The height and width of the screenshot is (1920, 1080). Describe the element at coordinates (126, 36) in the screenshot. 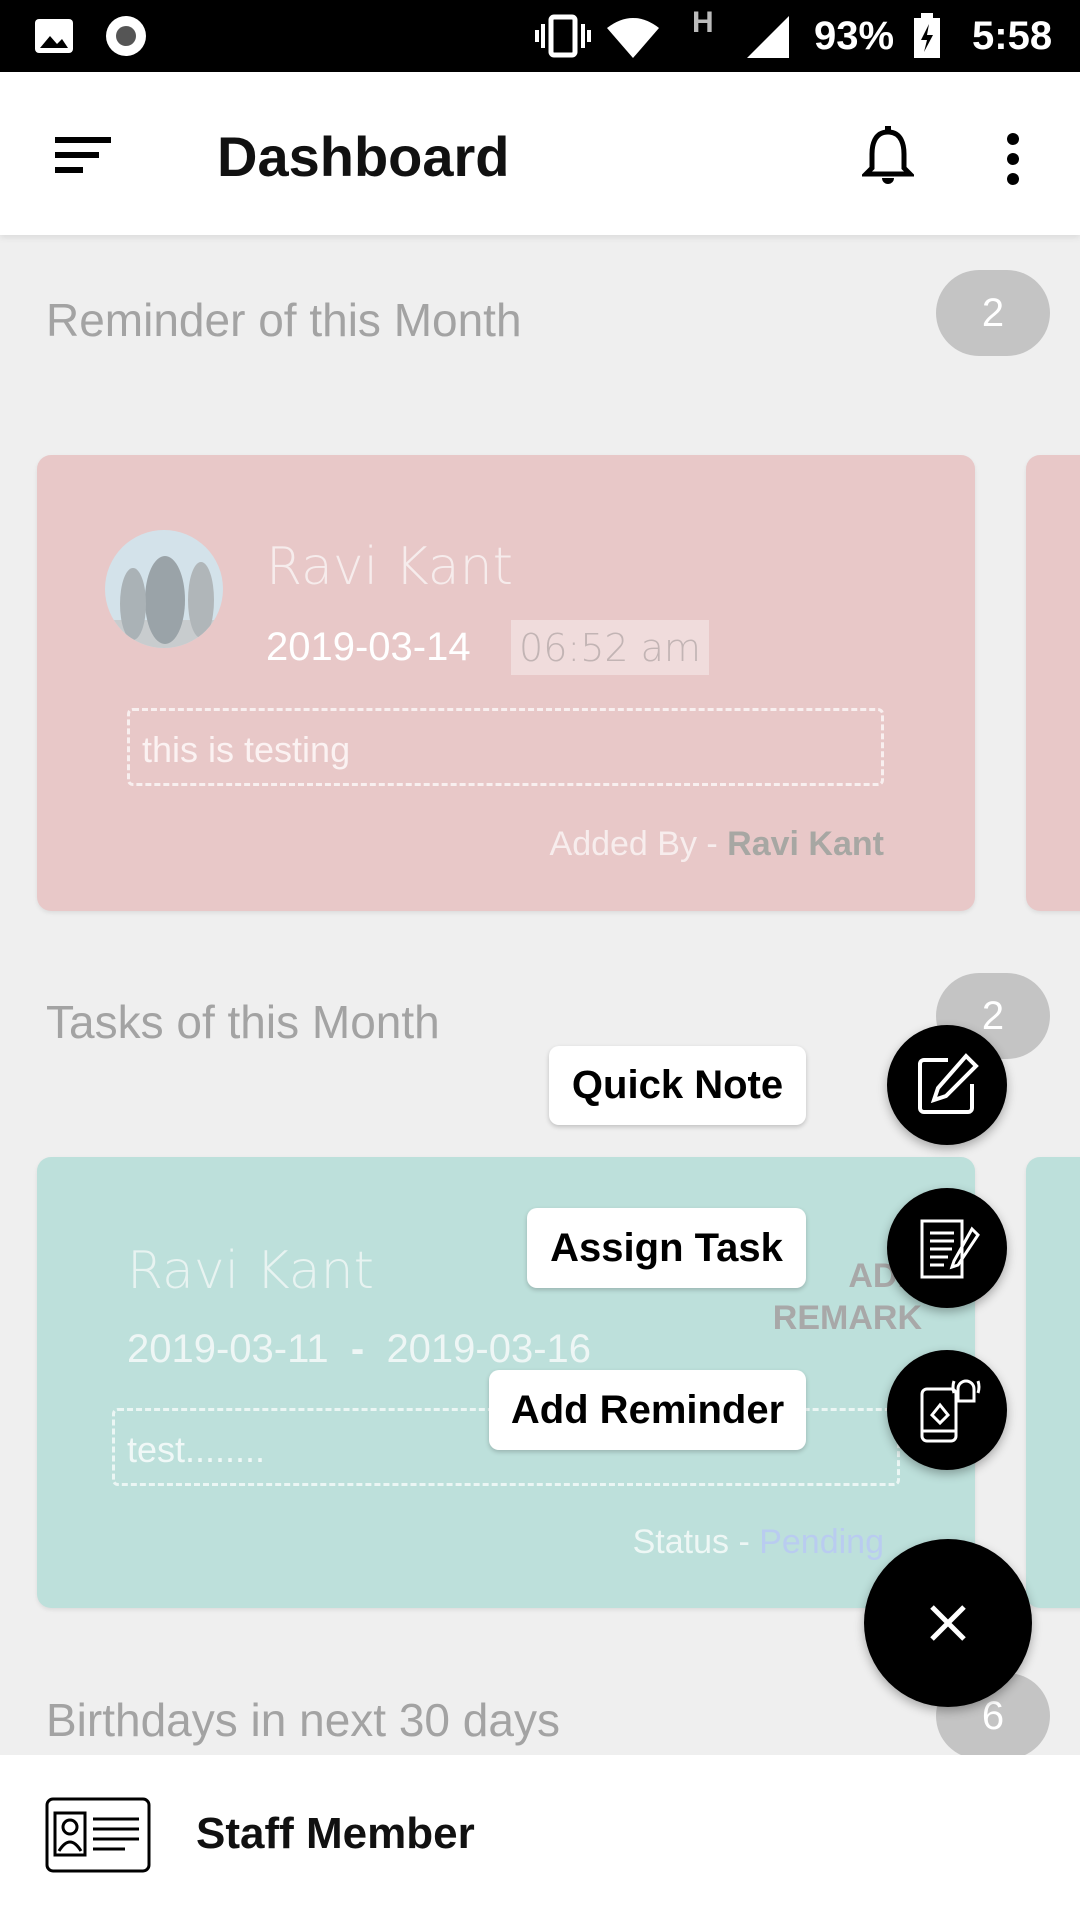

I see `record-icon` at that location.